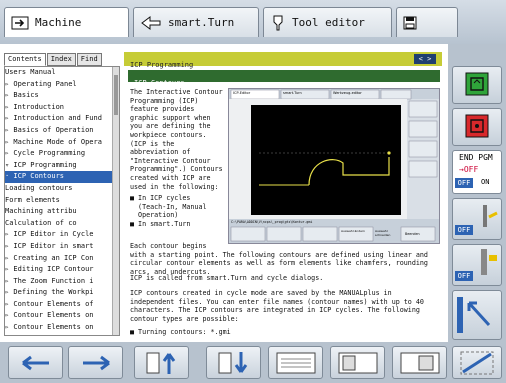 The height and width of the screenshot is (383, 506). I want to click on shot-tab-3: Werkzeug-editor, so click(347, 93).